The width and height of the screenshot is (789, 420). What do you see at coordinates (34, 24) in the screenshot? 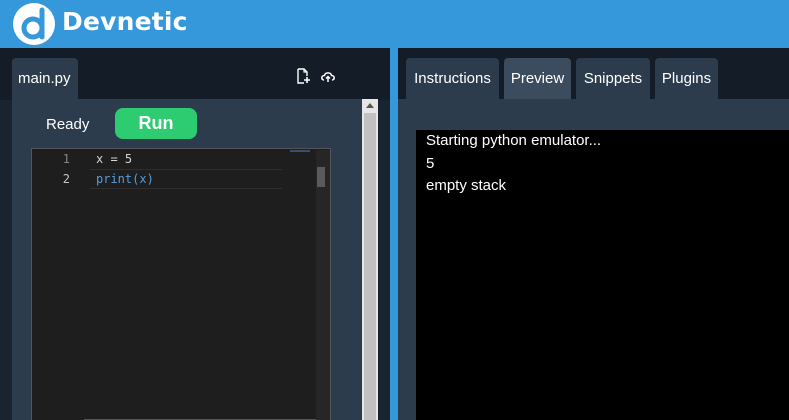
I see `devnetic-logo-icon` at bounding box center [34, 24].